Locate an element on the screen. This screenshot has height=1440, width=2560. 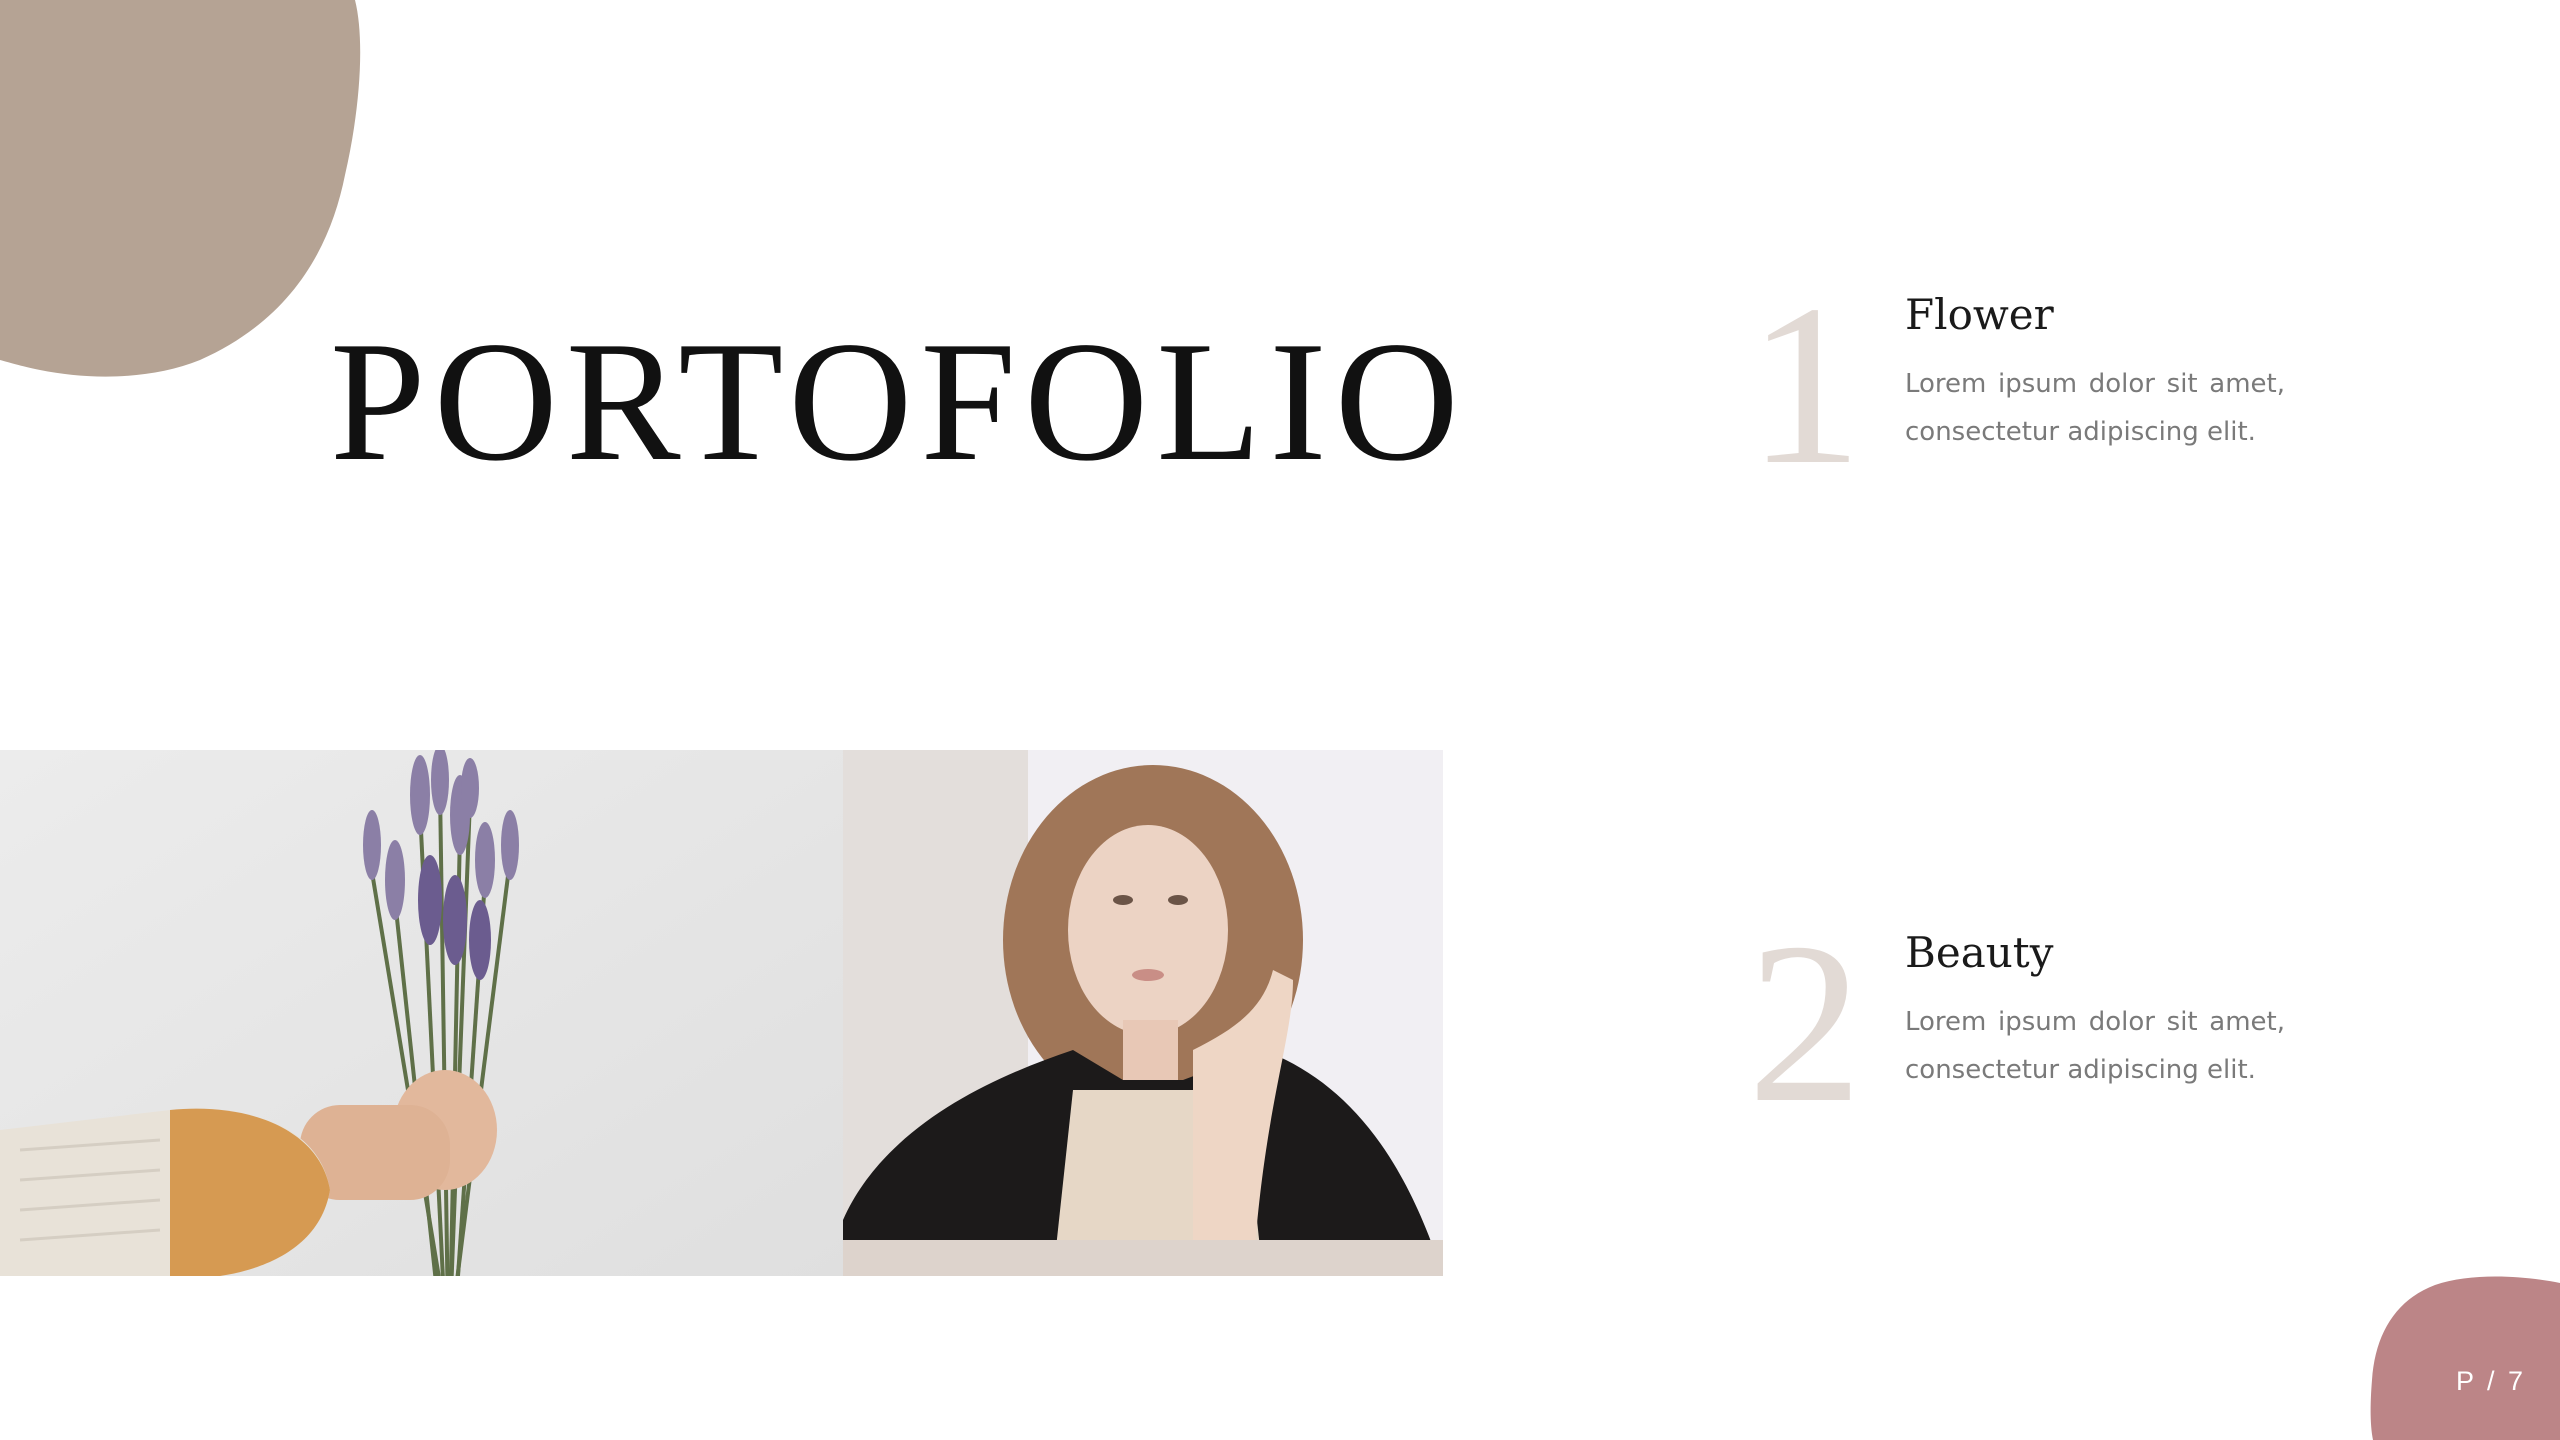
item-title: Beauty is located at coordinates (1979, 952).